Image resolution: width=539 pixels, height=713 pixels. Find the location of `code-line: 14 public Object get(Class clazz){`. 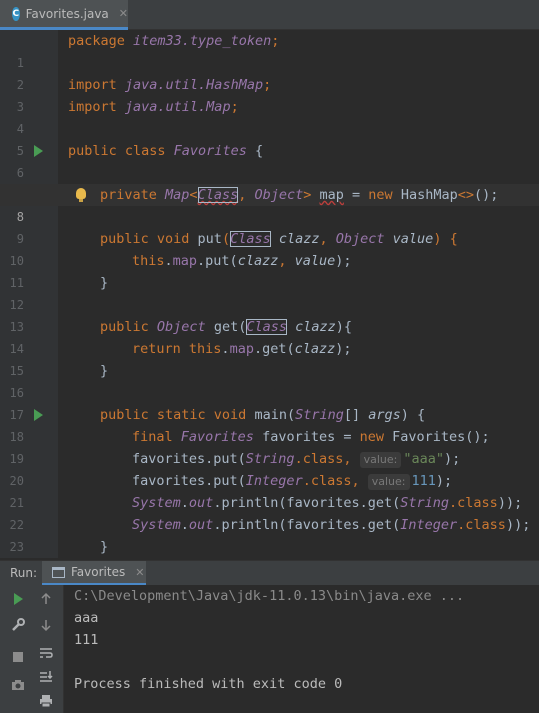

code-line: 14 public Object get(Class clazz){ is located at coordinates (269, 336).